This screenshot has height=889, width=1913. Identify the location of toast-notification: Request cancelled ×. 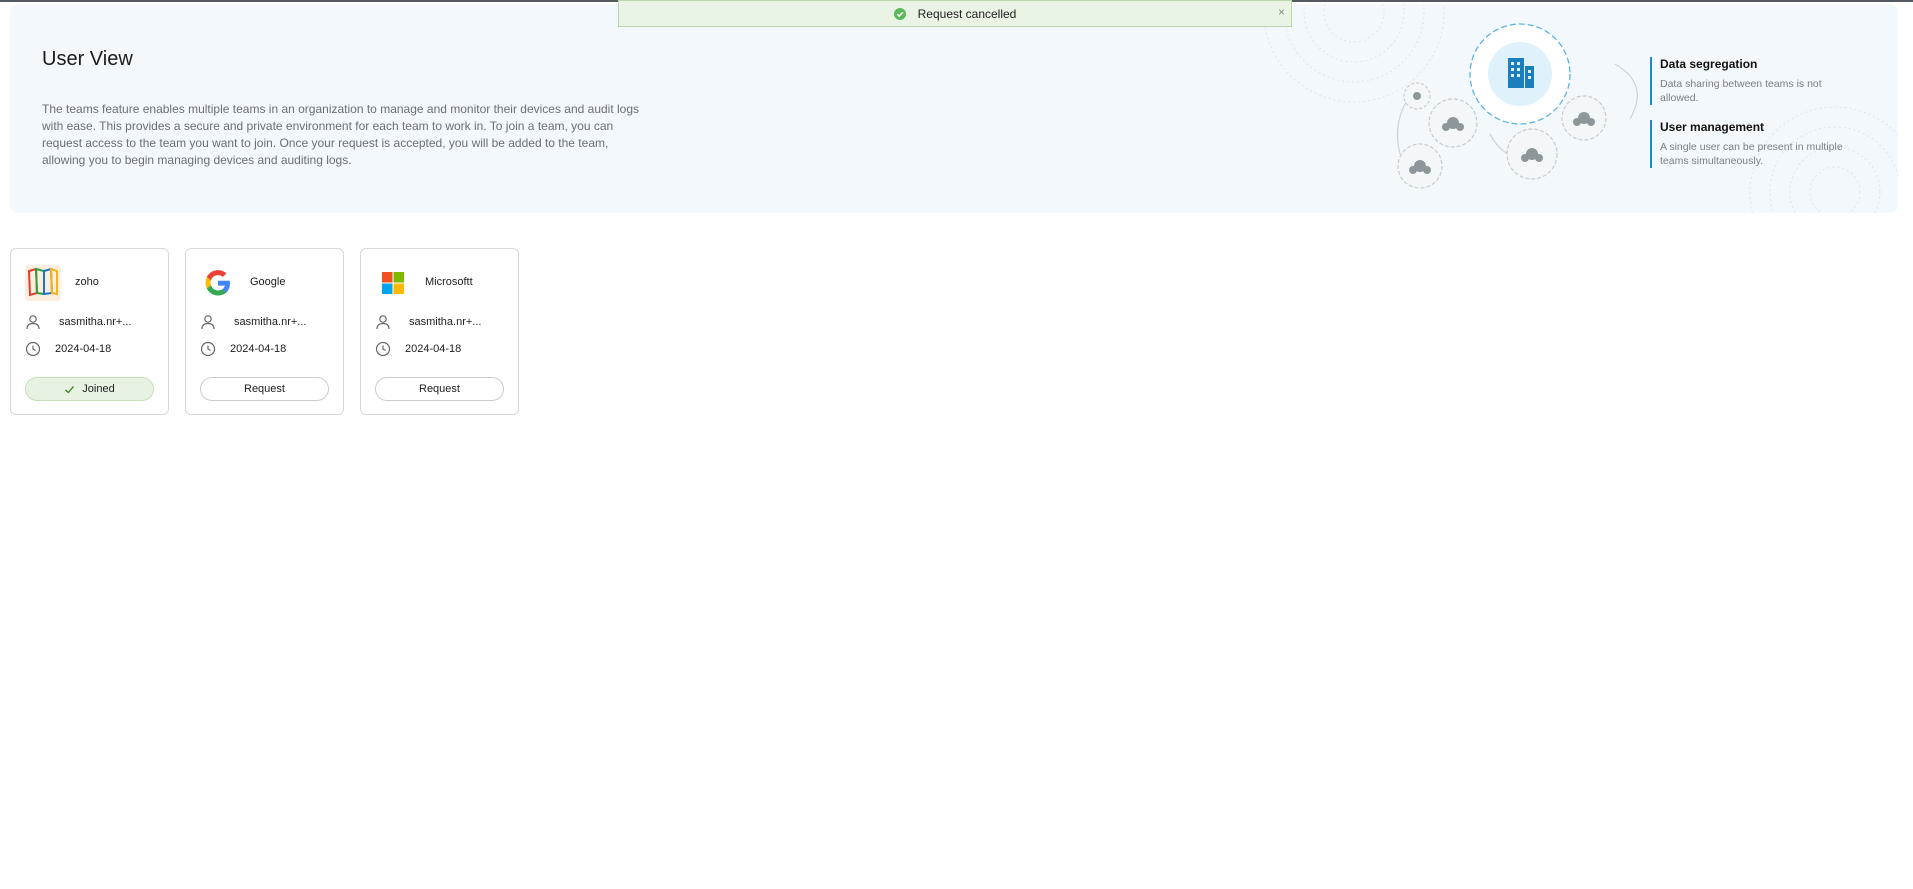
(955, 13).